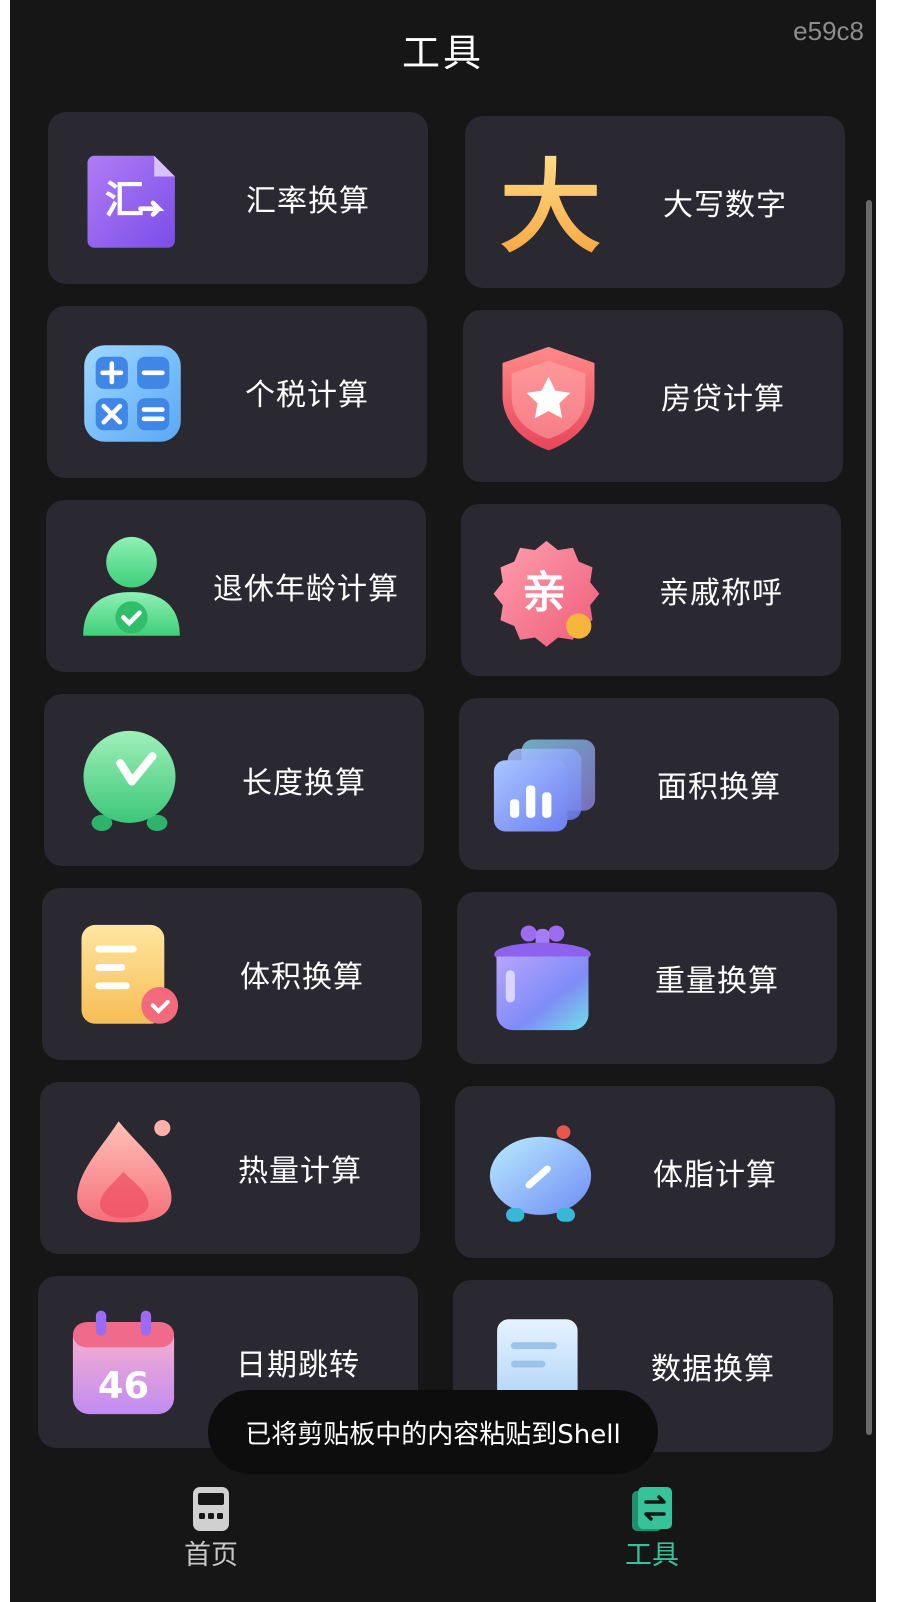 The height and width of the screenshot is (1602, 901). I want to click on tool-card-body-fat: 体脂计算, so click(645, 1172).